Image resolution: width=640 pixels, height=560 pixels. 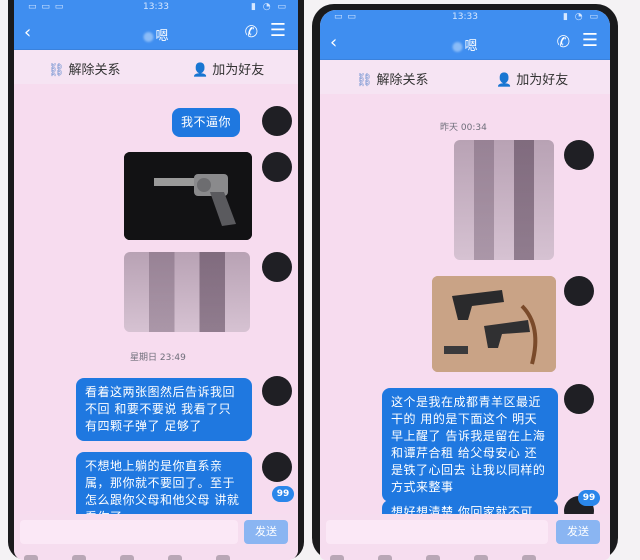 What do you see at coordinates (158, 358) in the screenshot?
I see `timestamp: 星期日 23:49` at bounding box center [158, 358].